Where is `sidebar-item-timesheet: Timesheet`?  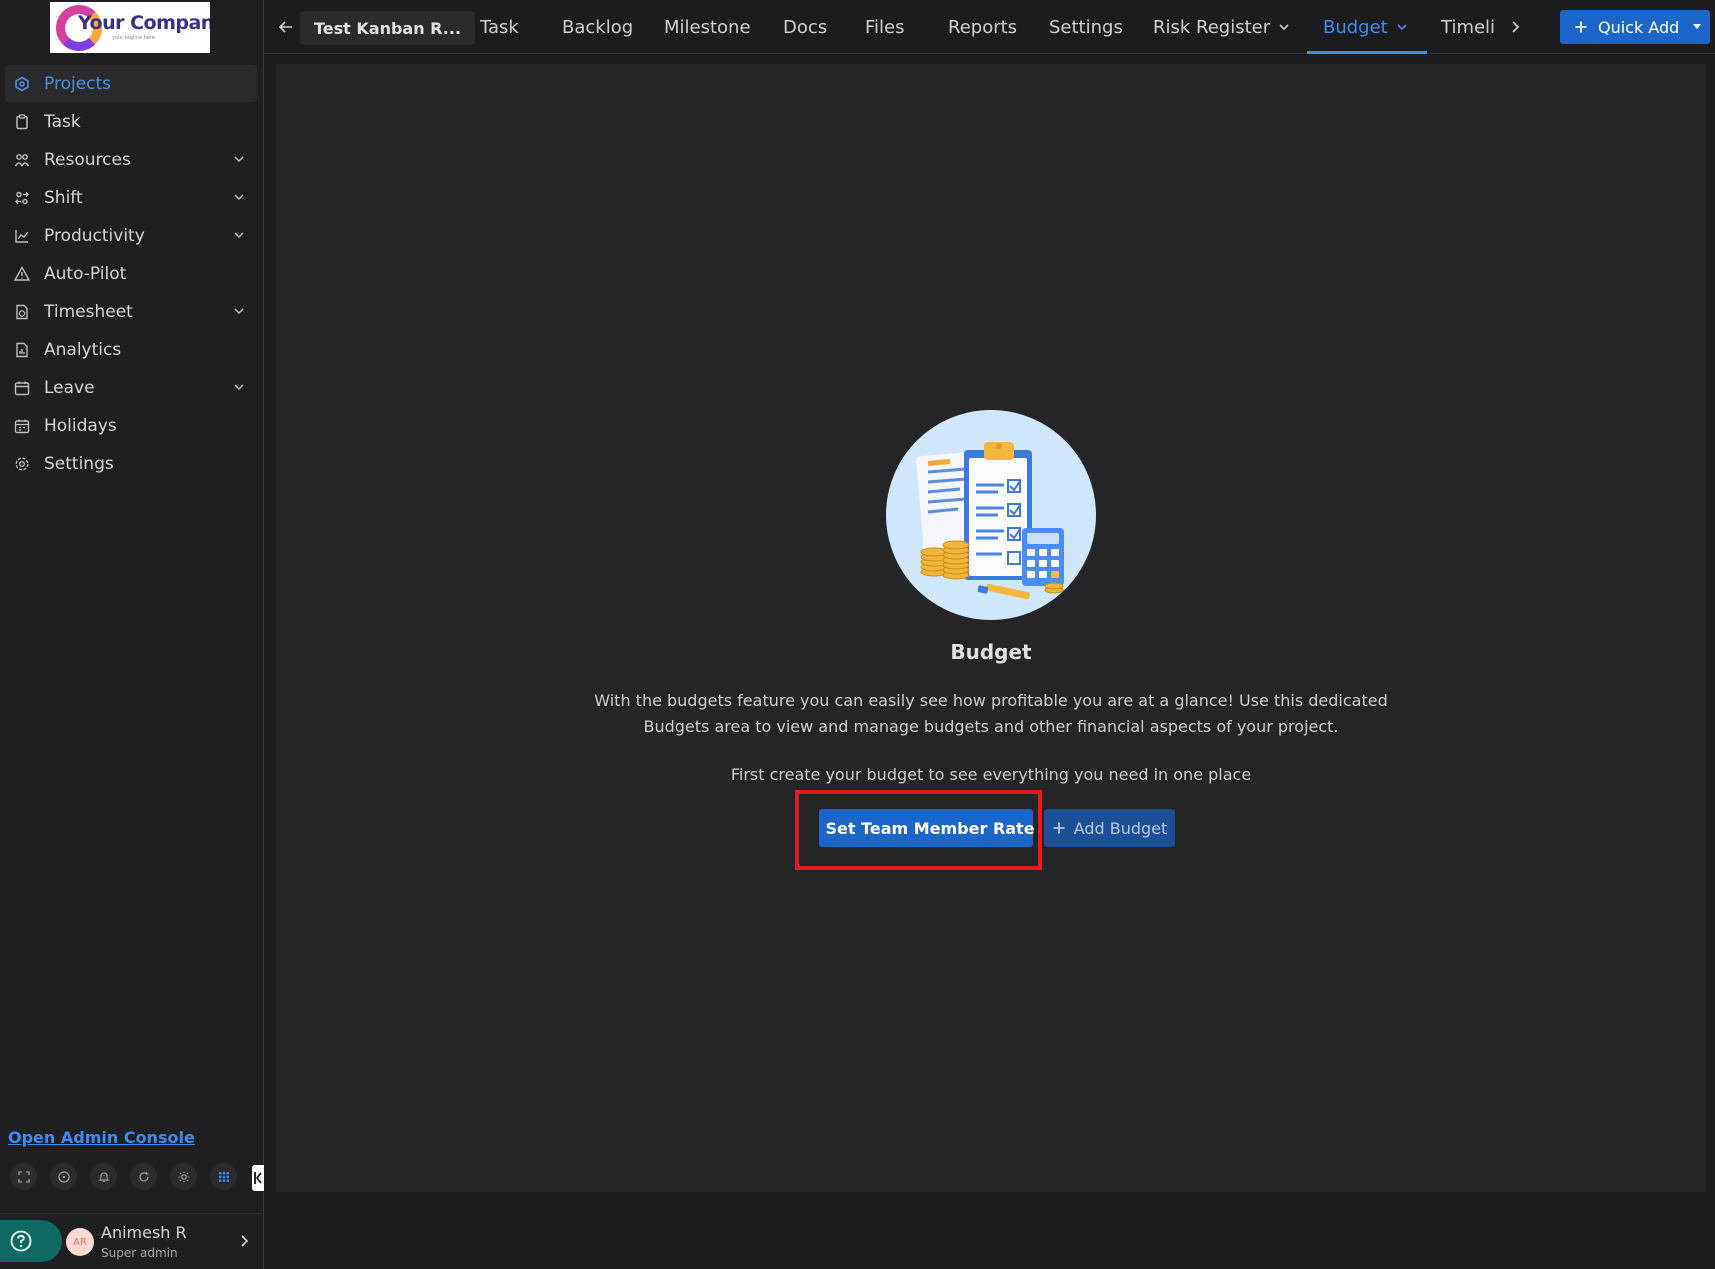 sidebar-item-timesheet: Timesheet is located at coordinates (131, 311).